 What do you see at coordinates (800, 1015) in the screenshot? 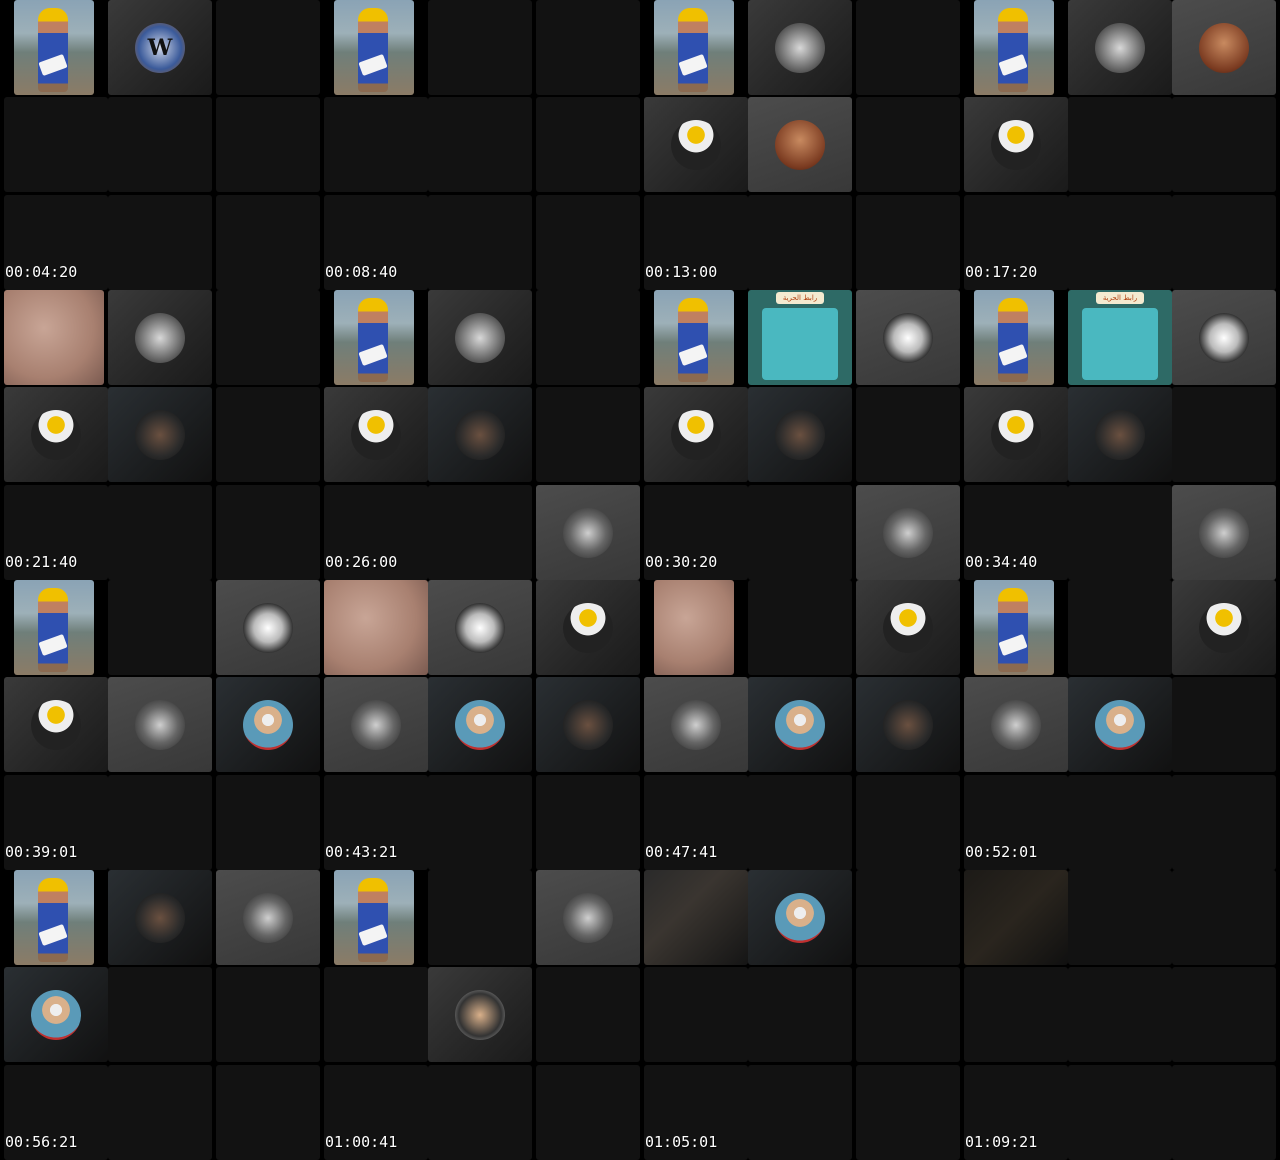
I see `frame-15: 01:05:01` at bounding box center [800, 1015].